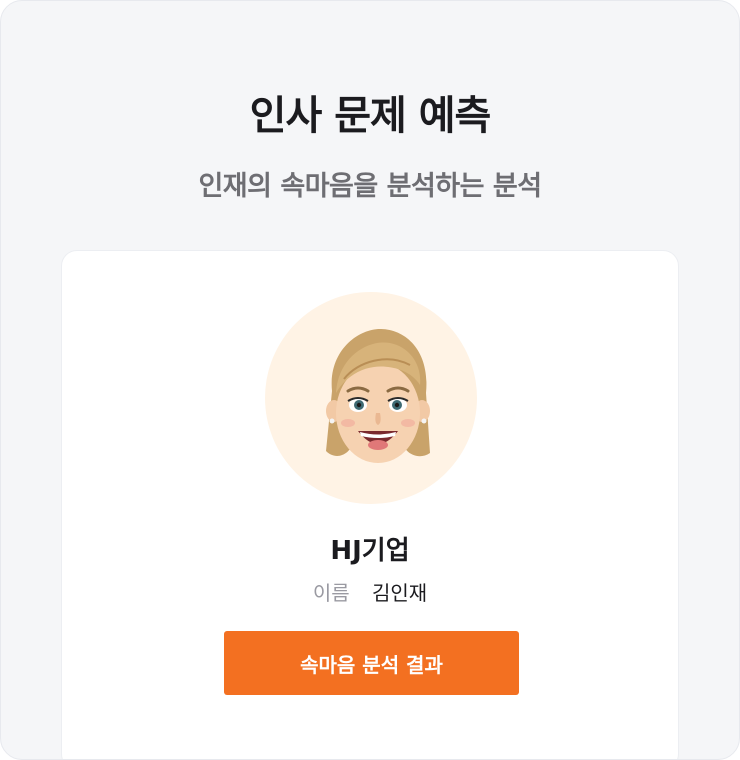 Image resolution: width=740 pixels, height=760 pixels. Describe the element at coordinates (371, 663) in the screenshot. I see `analysis-result-button: 속마음 분석 결과` at that location.